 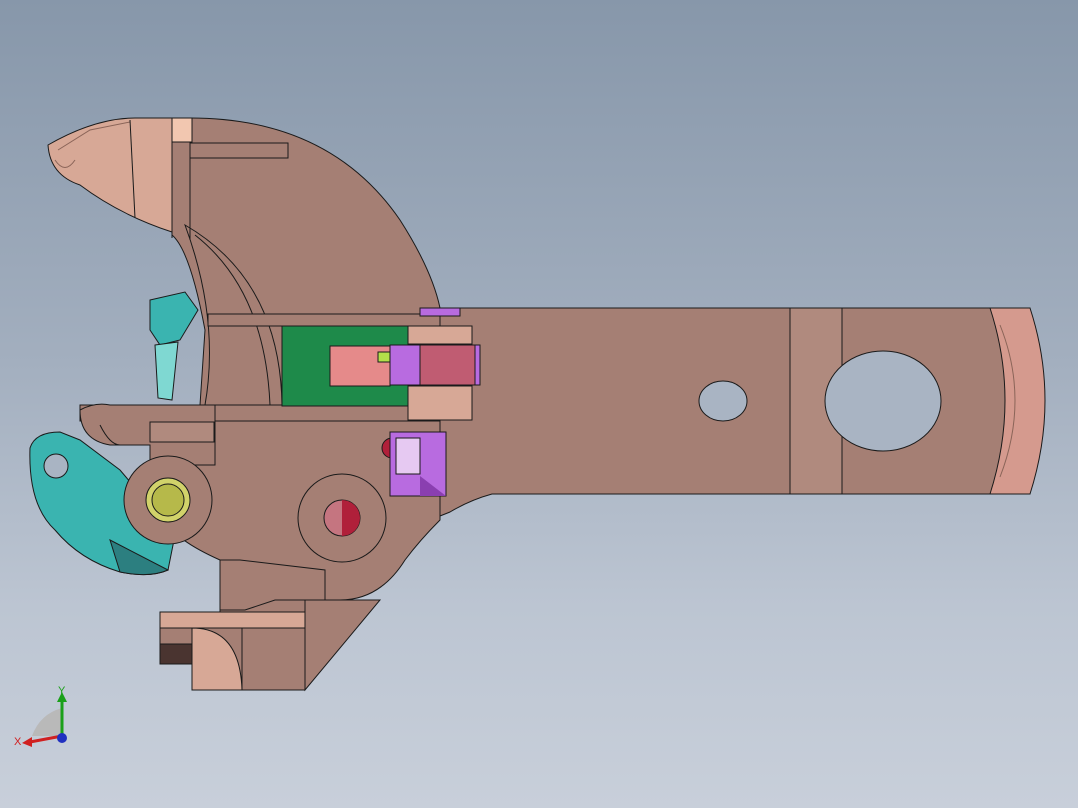 What do you see at coordinates (342, 518) in the screenshot?
I see `pin-center` at bounding box center [342, 518].